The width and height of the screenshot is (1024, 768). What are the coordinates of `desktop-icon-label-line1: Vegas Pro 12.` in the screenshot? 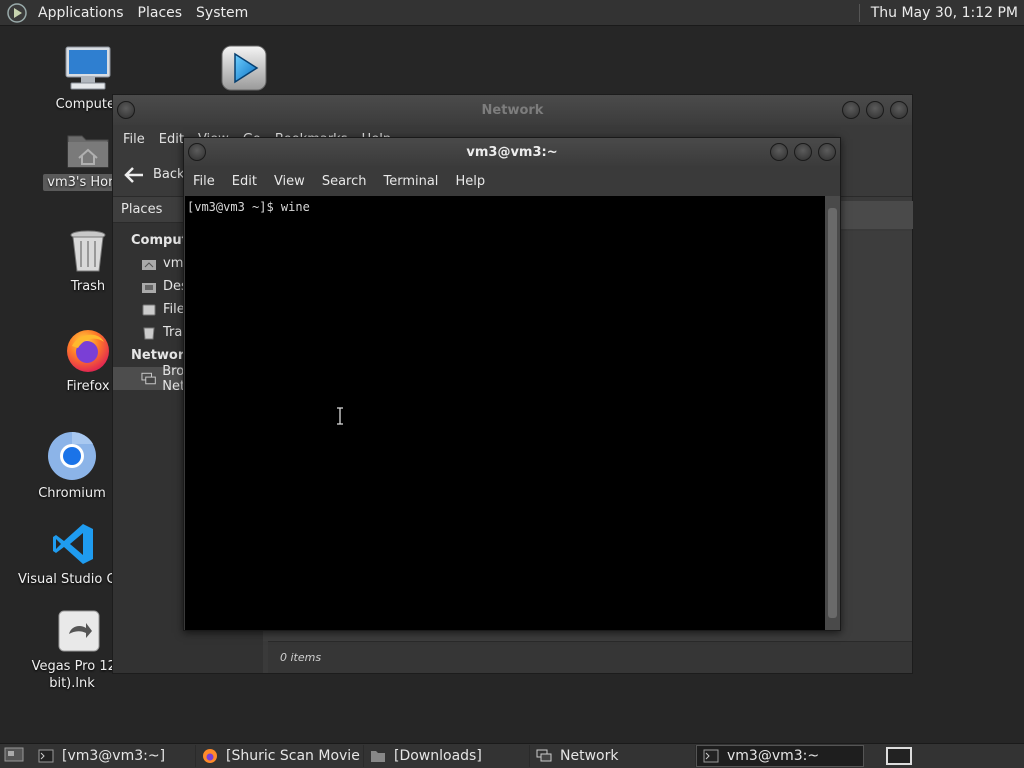 It's located at (75, 666).